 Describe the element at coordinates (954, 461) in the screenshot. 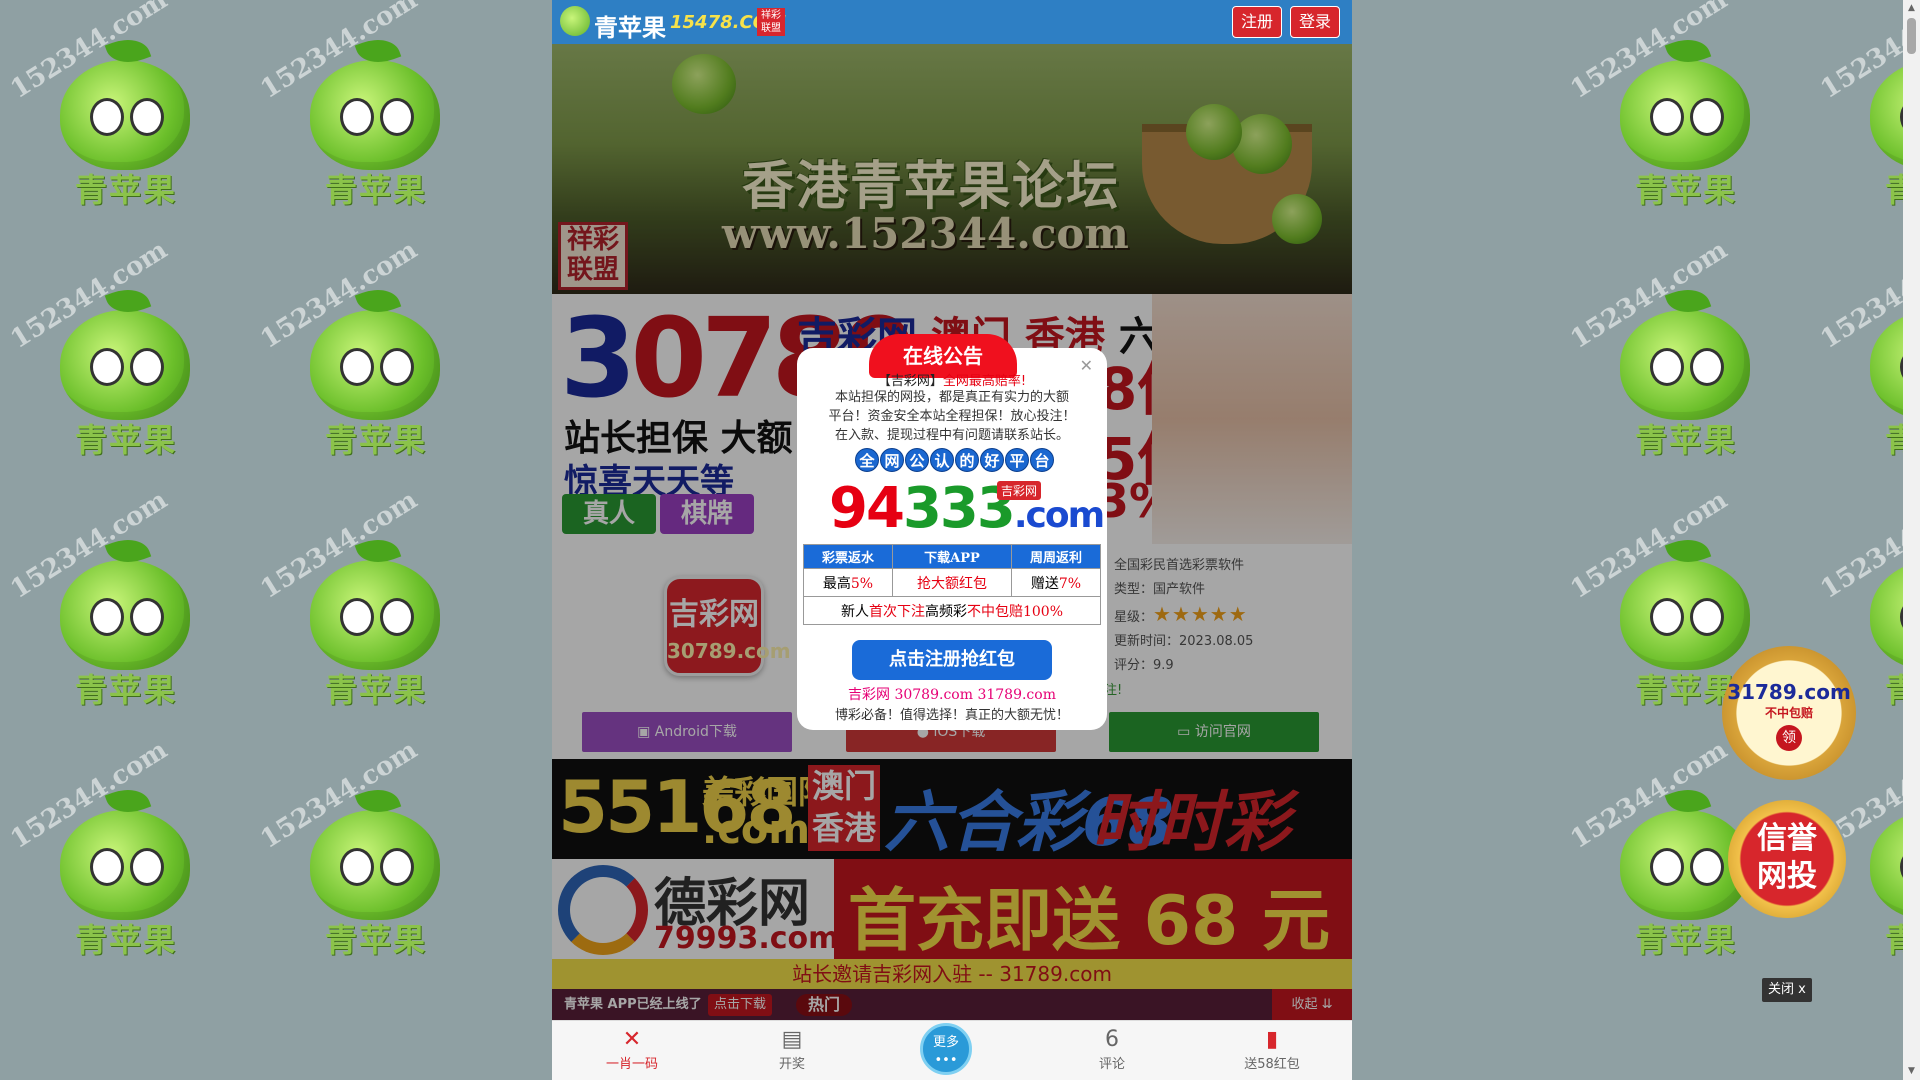

I see `platform-badges: 全网公认的好平台` at that location.